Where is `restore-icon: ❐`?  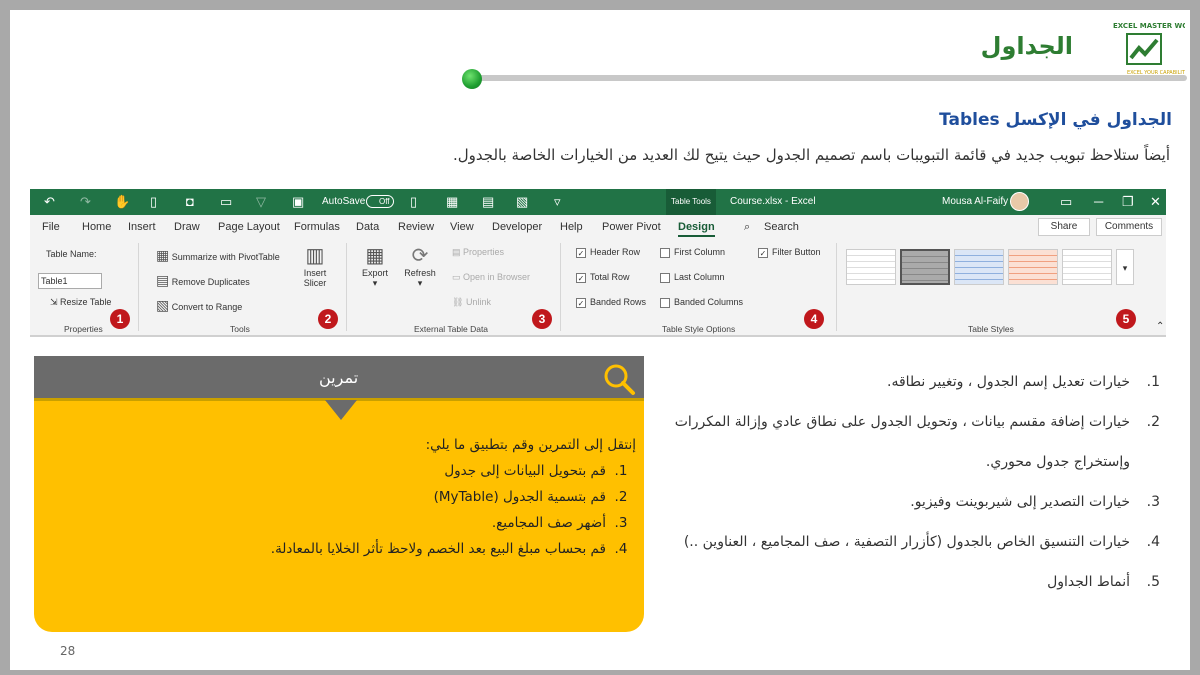 restore-icon: ❐ is located at coordinates (1128, 202).